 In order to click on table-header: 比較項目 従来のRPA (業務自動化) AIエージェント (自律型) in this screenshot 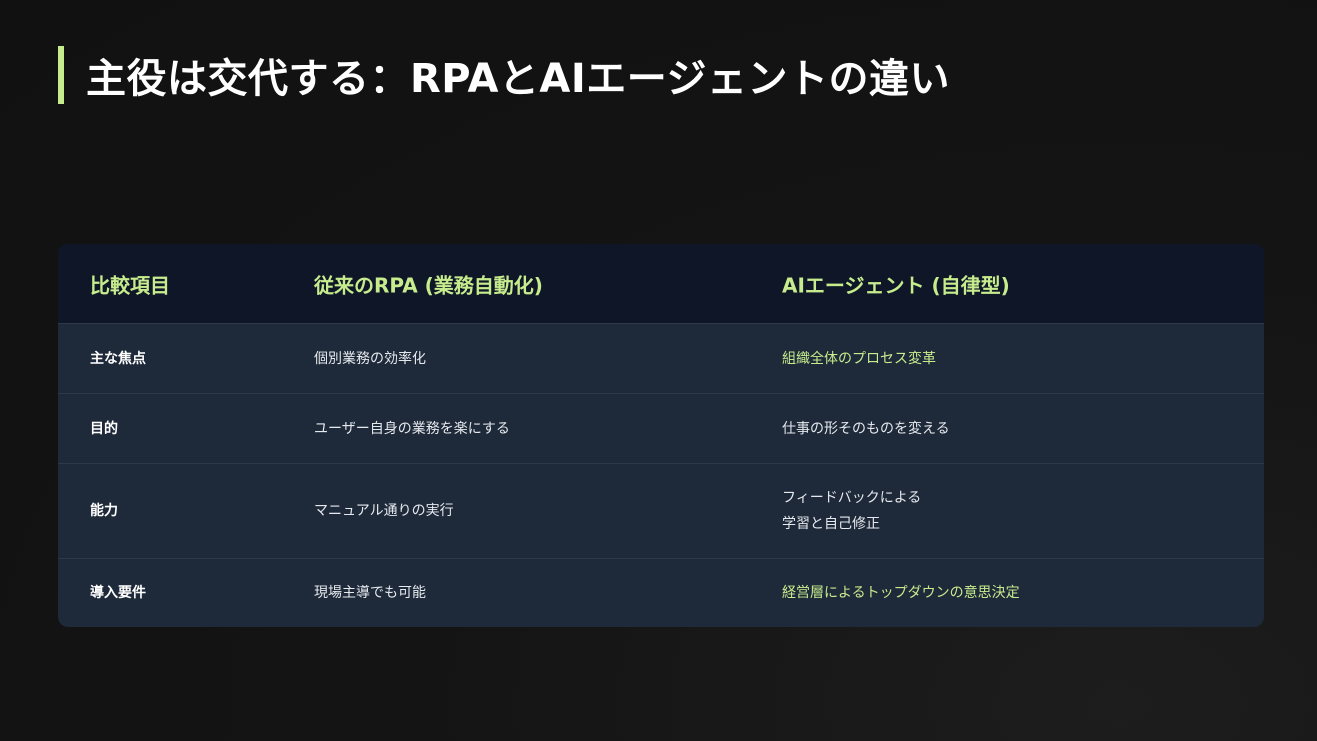, I will do `click(661, 283)`.